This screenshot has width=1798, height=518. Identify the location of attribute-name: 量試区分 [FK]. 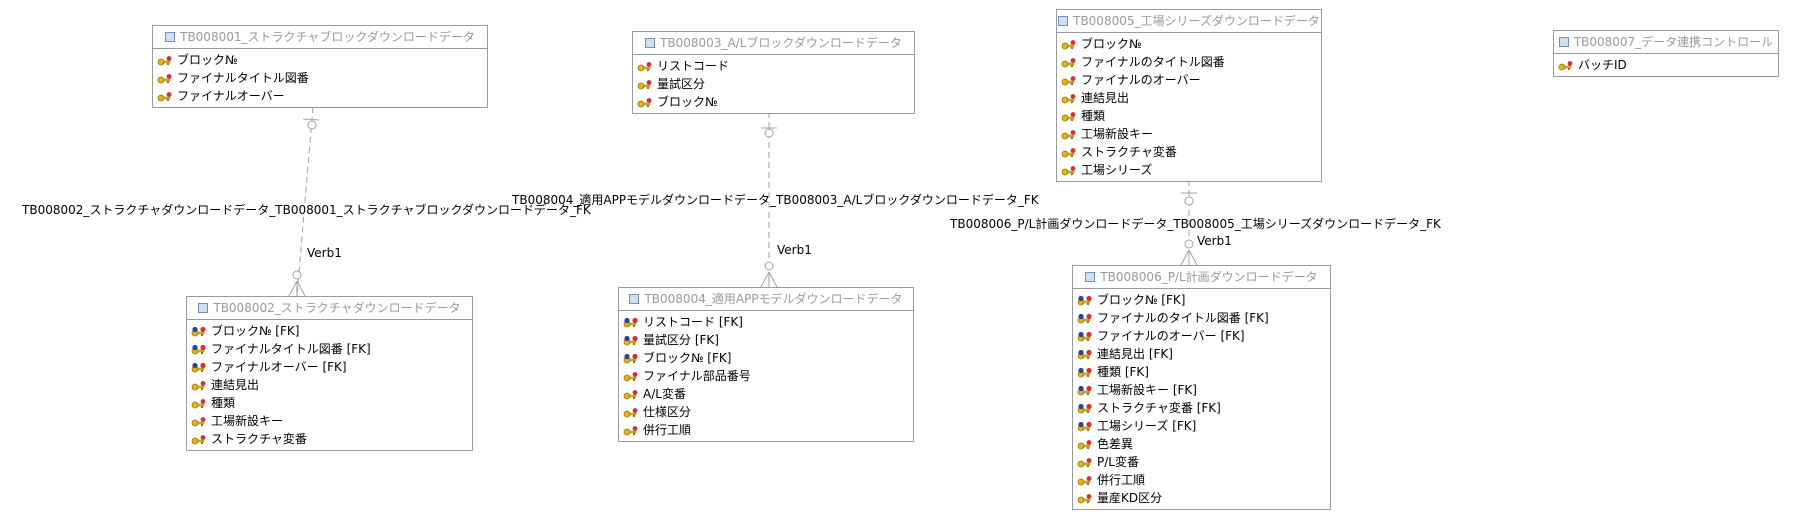
(681, 340).